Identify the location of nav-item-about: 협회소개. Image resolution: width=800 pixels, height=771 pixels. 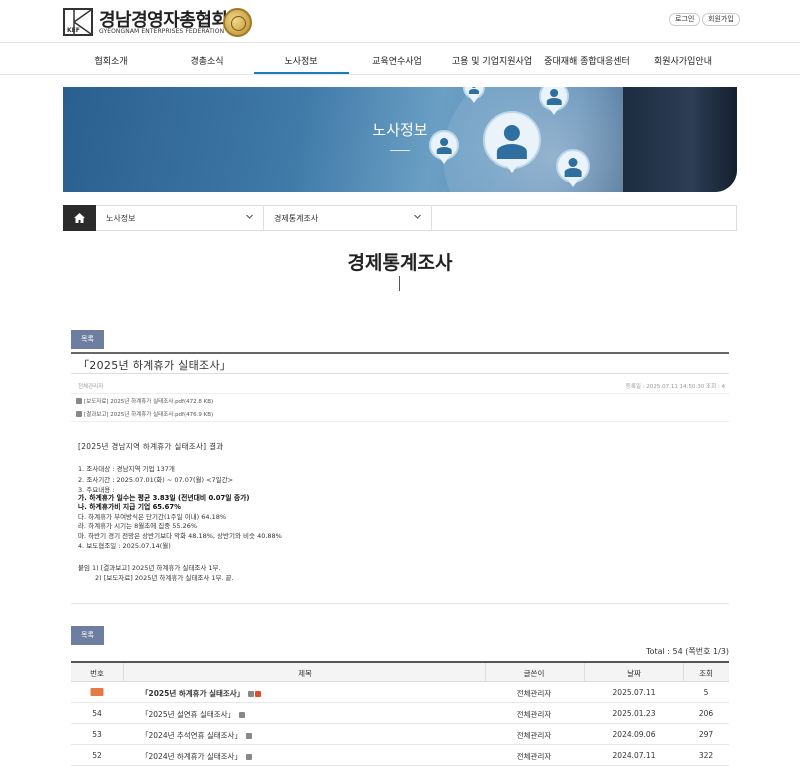
(110, 60).